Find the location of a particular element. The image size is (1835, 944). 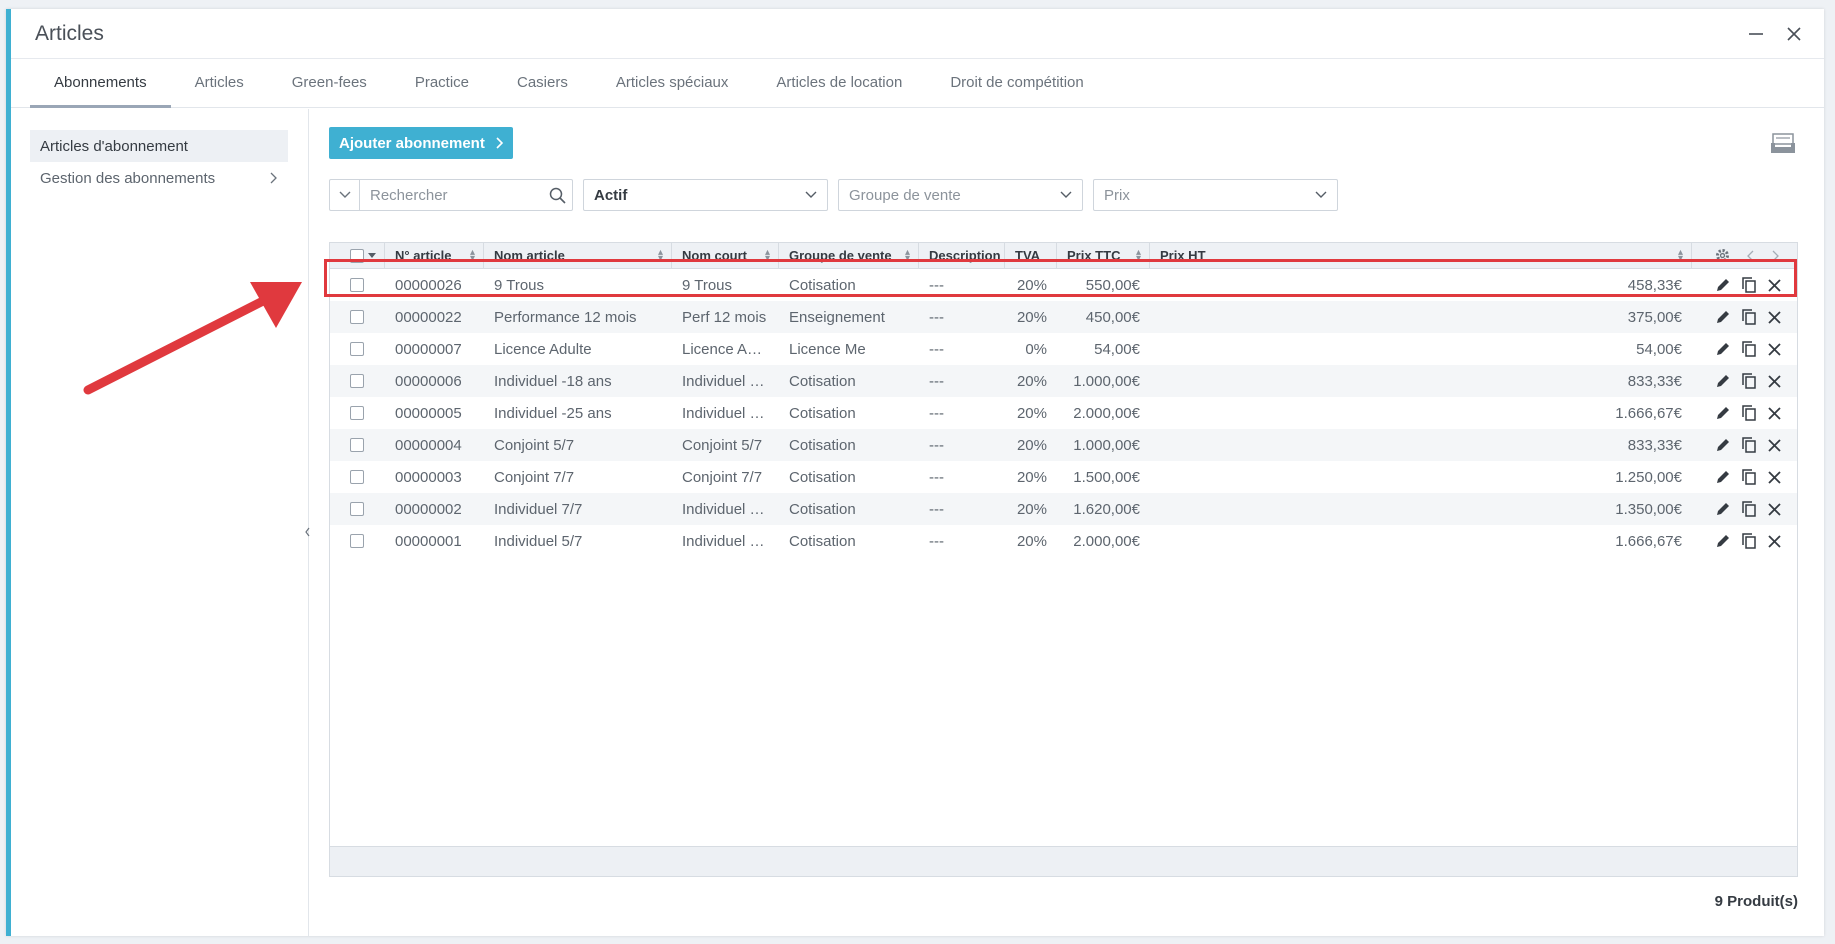

column-header-number: N° article ▴ ▾ is located at coordinates (434, 255).